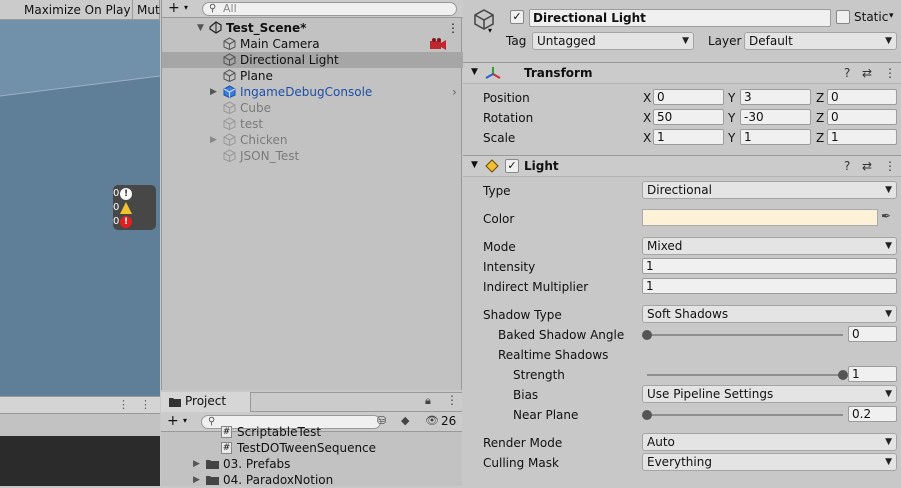 The height and width of the screenshot is (488, 901). I want to click on tag-value: Untagged, so click(566, 41).